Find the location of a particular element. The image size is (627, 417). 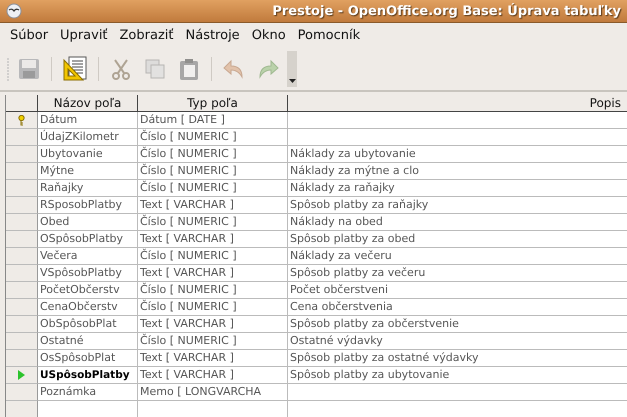

table-cell: CenaObčerstv is located at coordinates (88, 307).